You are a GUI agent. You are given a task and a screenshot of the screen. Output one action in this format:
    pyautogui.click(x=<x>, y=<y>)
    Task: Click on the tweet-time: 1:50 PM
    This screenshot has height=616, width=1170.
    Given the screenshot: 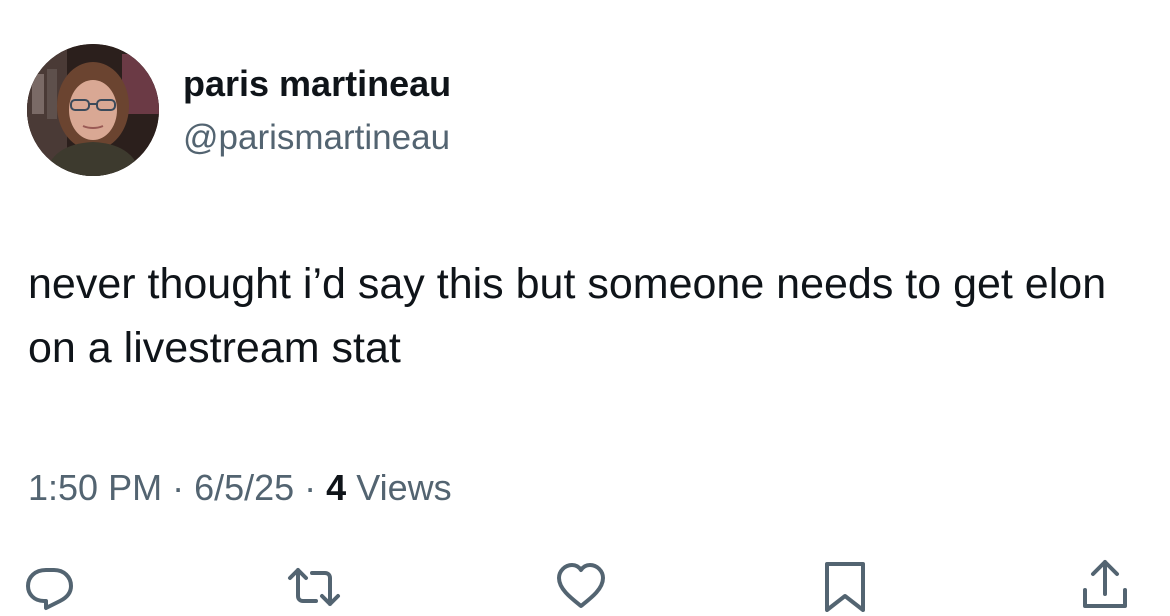 What is the action you would take?
    pyautogui.click(x=95, y=487)
    